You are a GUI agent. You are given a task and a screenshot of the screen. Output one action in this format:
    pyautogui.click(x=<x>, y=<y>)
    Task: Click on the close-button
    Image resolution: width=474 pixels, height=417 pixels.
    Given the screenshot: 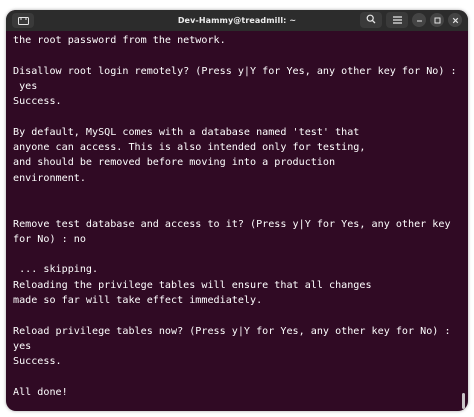 What is the action you would take?
    pyautogui.click(x=455, y=20)
    